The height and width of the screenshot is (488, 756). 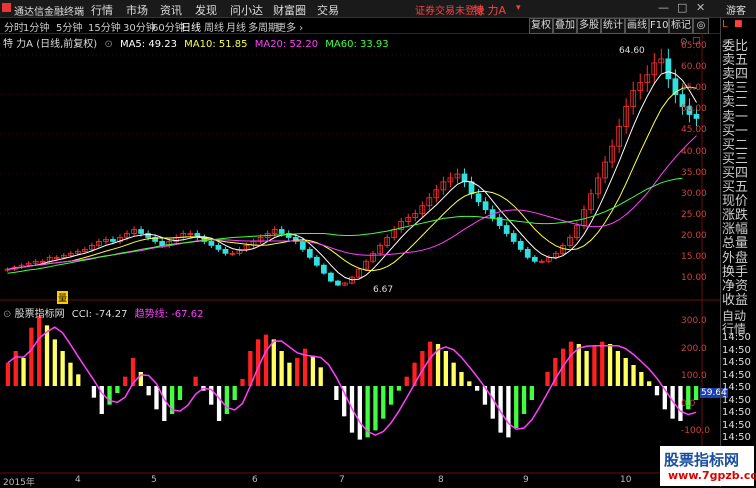 I want to click on cci-value: CCI: -74.27, so click(x=99, y=314).